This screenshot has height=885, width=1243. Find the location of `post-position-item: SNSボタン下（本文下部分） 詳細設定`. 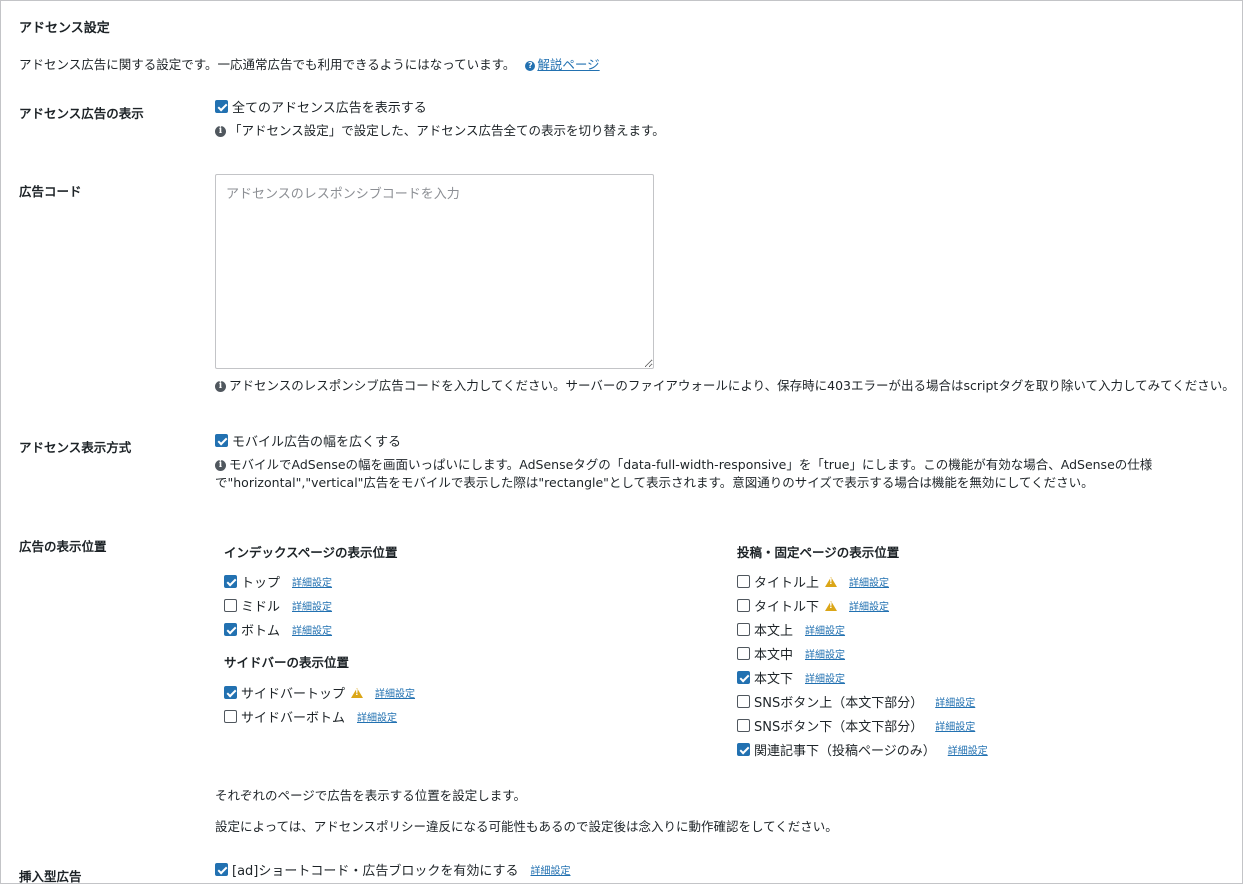

post-position-item: SNSボタン下（本文下部分） 詳細設定 is located at coordinates (856, 725).